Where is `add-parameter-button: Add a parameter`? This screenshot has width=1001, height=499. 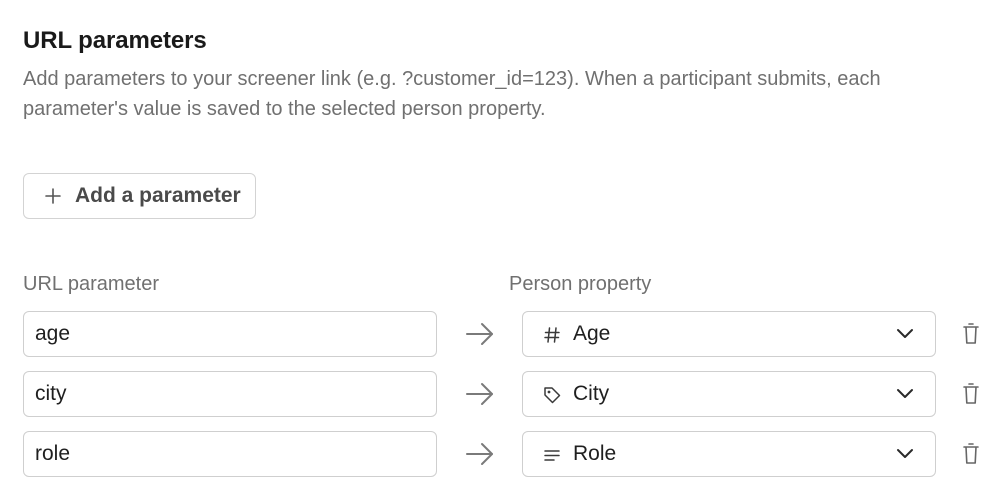 add-parameter-button: Add a parameter is located at coordinates (139, 196).